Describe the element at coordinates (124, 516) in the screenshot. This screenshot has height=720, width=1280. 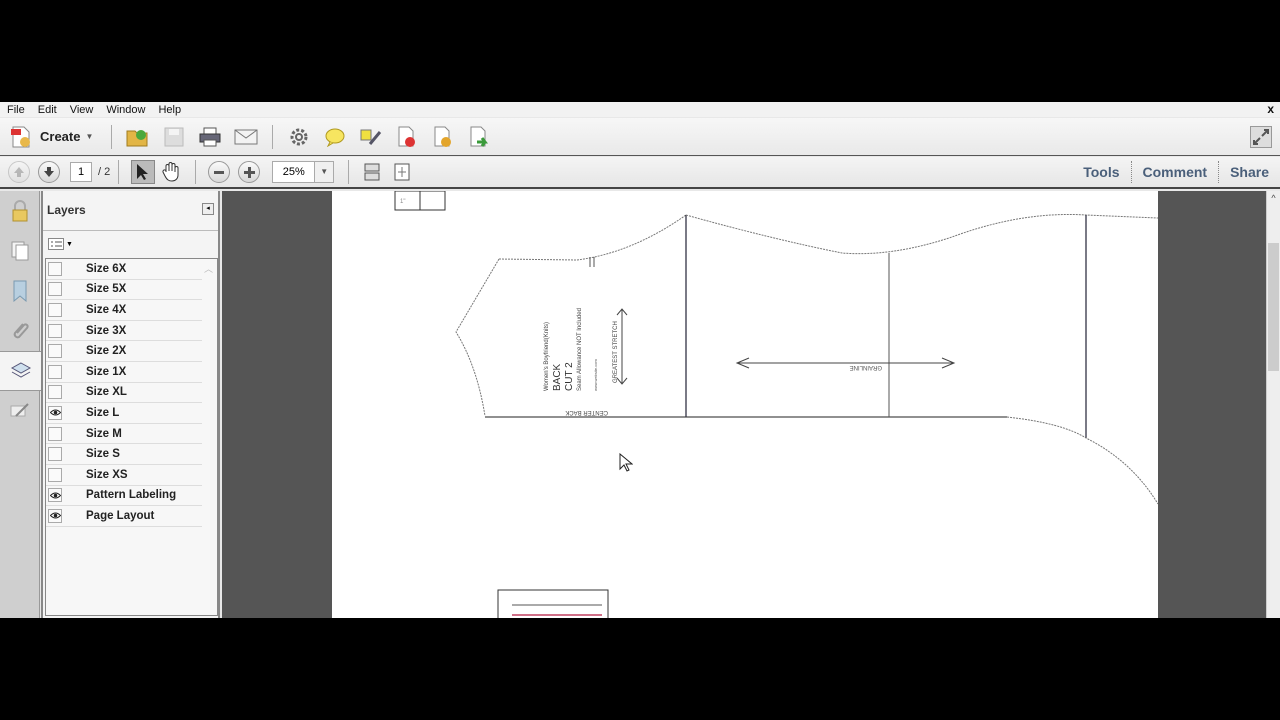
I see `layer-row: Page Layout` at that location.